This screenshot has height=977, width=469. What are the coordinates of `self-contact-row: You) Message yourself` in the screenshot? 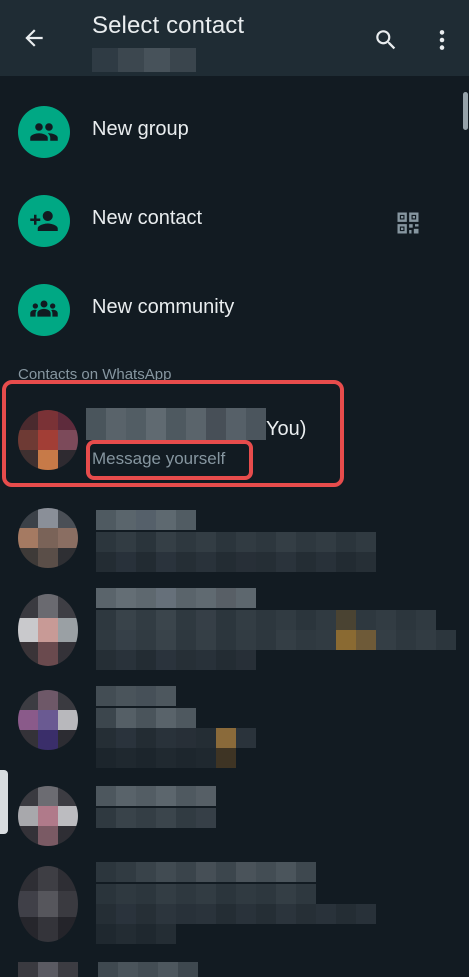 It's located at (234, 440).